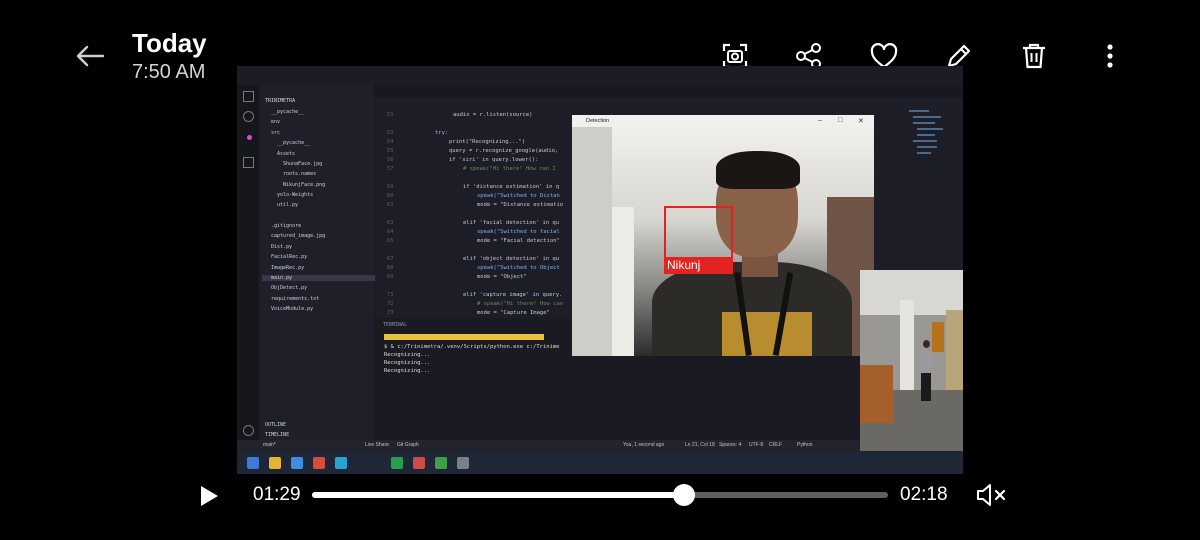 The image size is (1200, 540). Describe the element at coordinates (288, 205) in the screenshot. I see `explorer-item: util.py` at that location.